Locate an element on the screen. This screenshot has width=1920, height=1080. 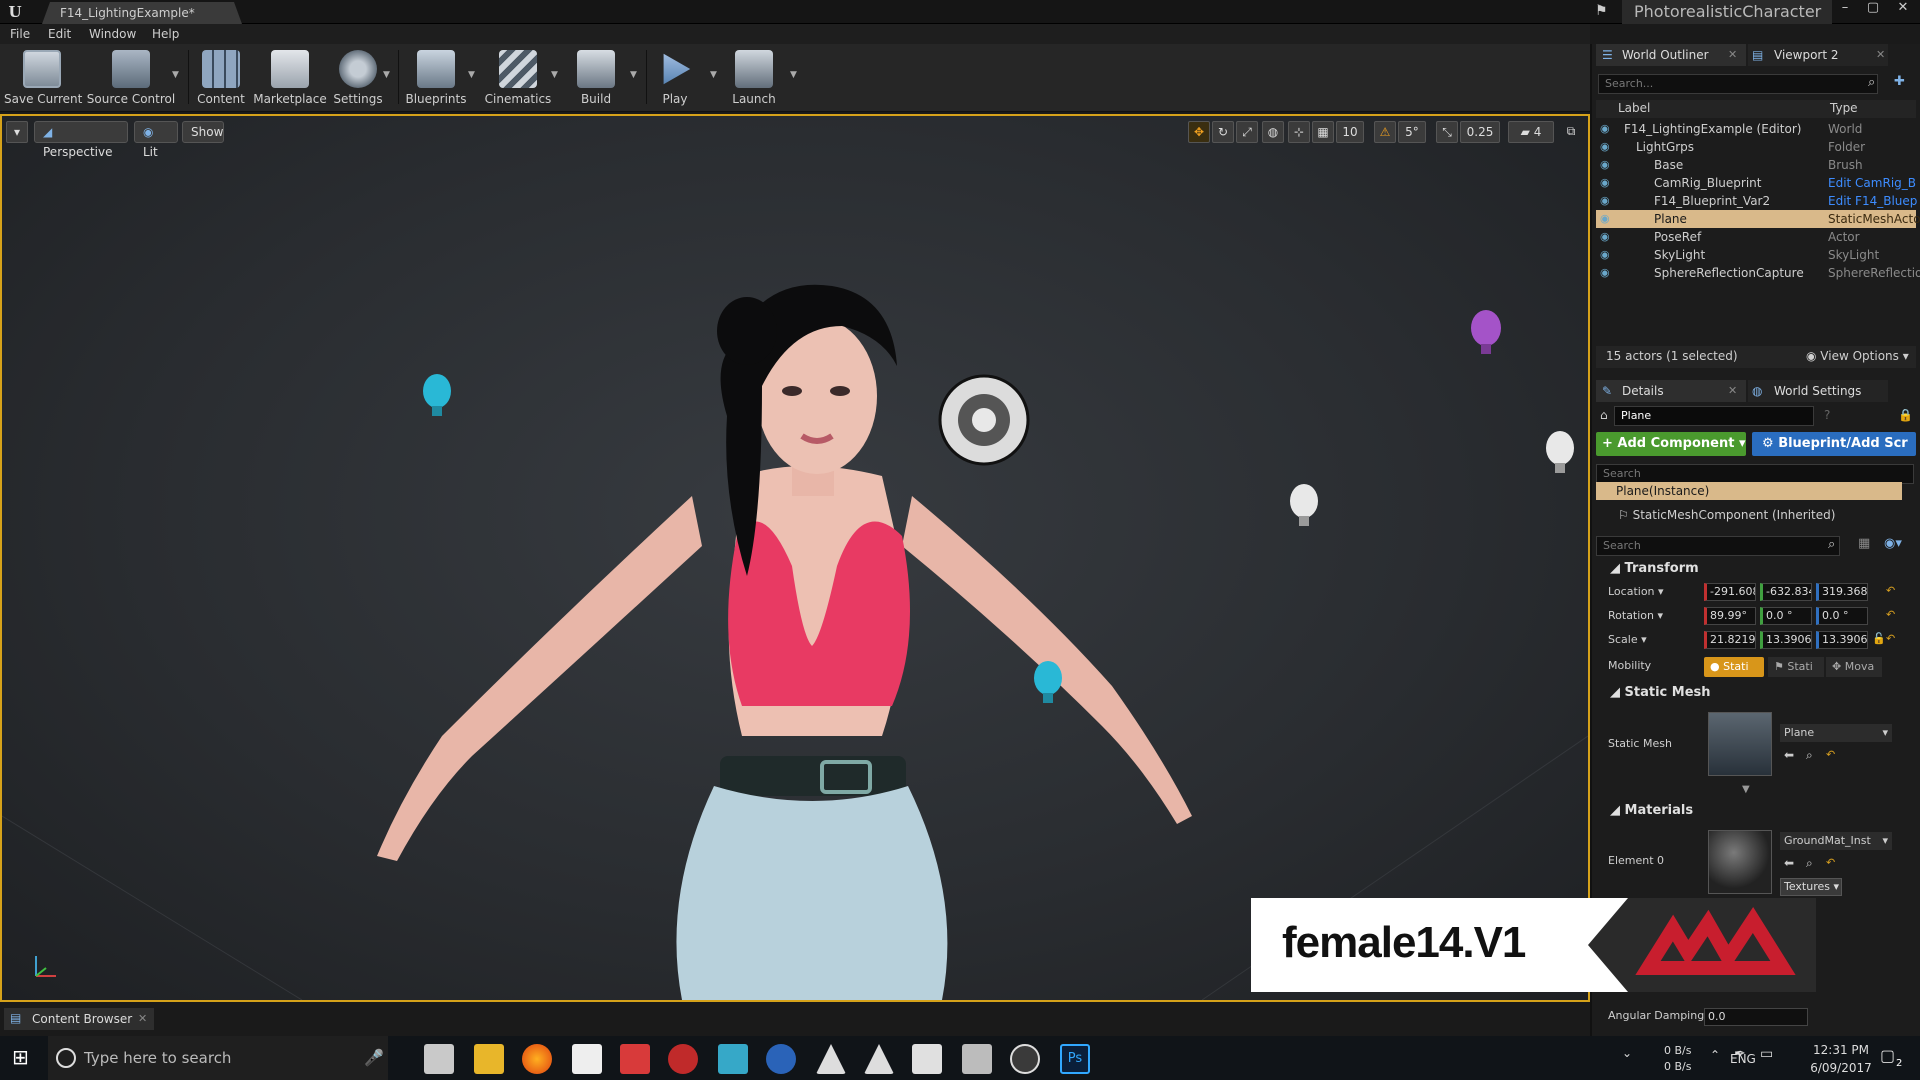
grid-snap-icon: ▦ is located at coordinates (1323, 132).